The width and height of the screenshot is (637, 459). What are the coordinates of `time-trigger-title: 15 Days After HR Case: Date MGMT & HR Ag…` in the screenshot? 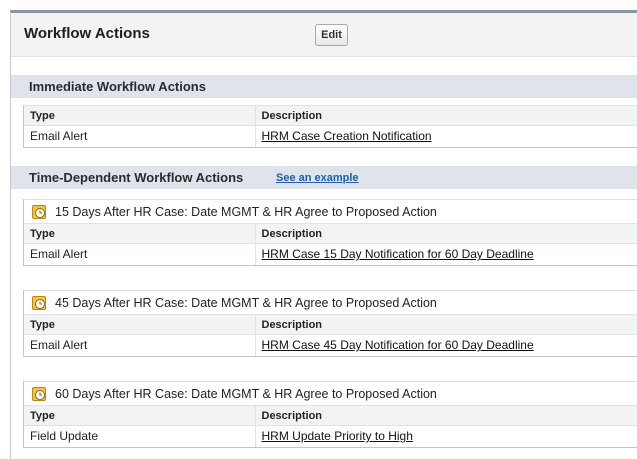 It's located at (246, 212).